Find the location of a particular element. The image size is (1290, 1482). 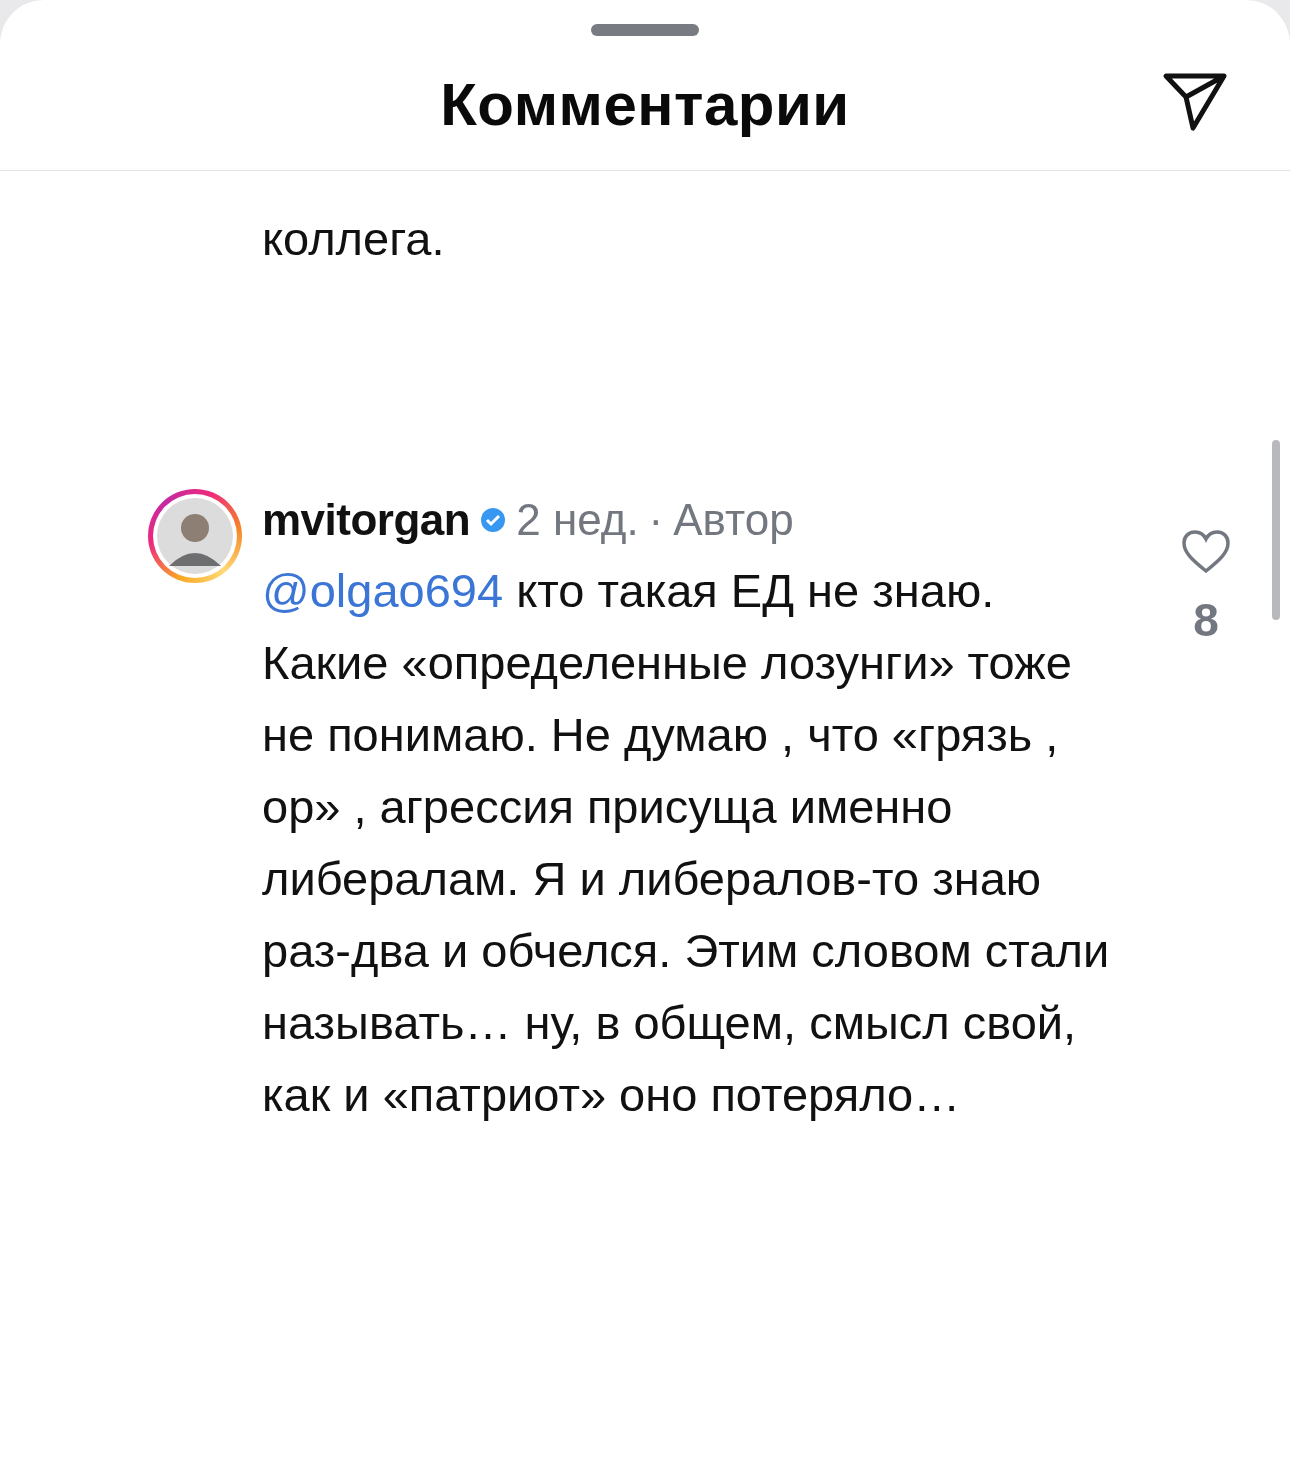

comment-time: 2 нед. is located at coordinates (577, 520).